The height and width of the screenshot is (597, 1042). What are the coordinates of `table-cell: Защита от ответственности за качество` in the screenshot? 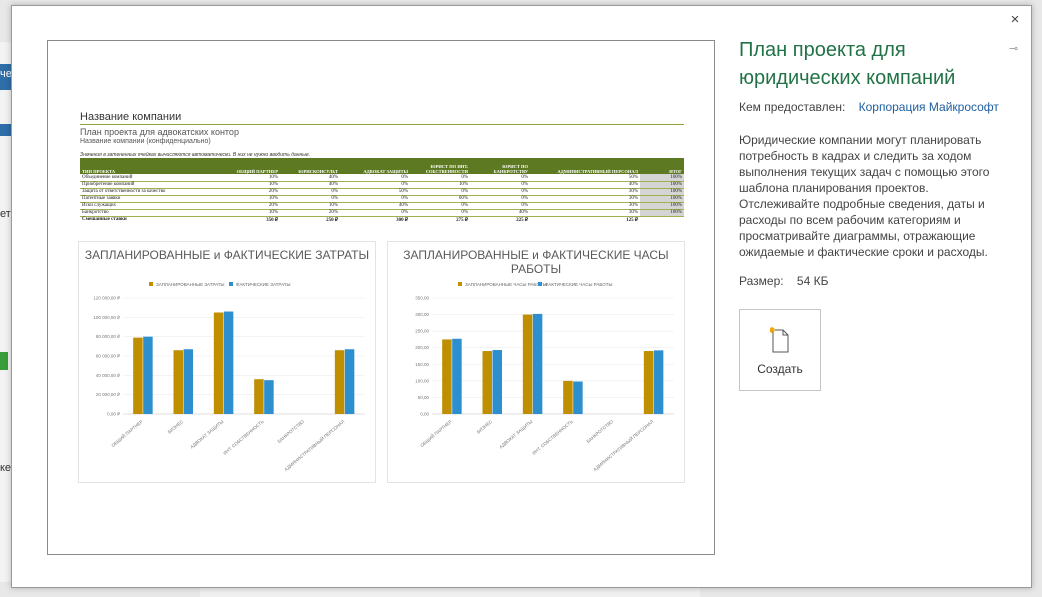 It's located at (150, 192).